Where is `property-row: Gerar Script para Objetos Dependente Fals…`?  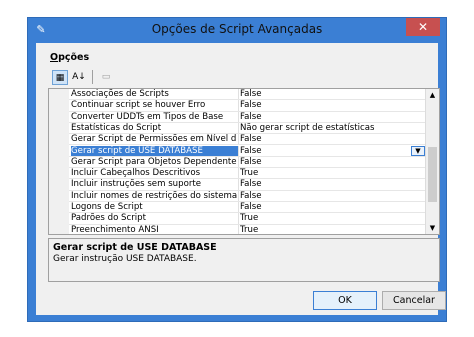 property-row: Gerar Script para Objetos Dependente Fals… is located at coordinates (248, 162).